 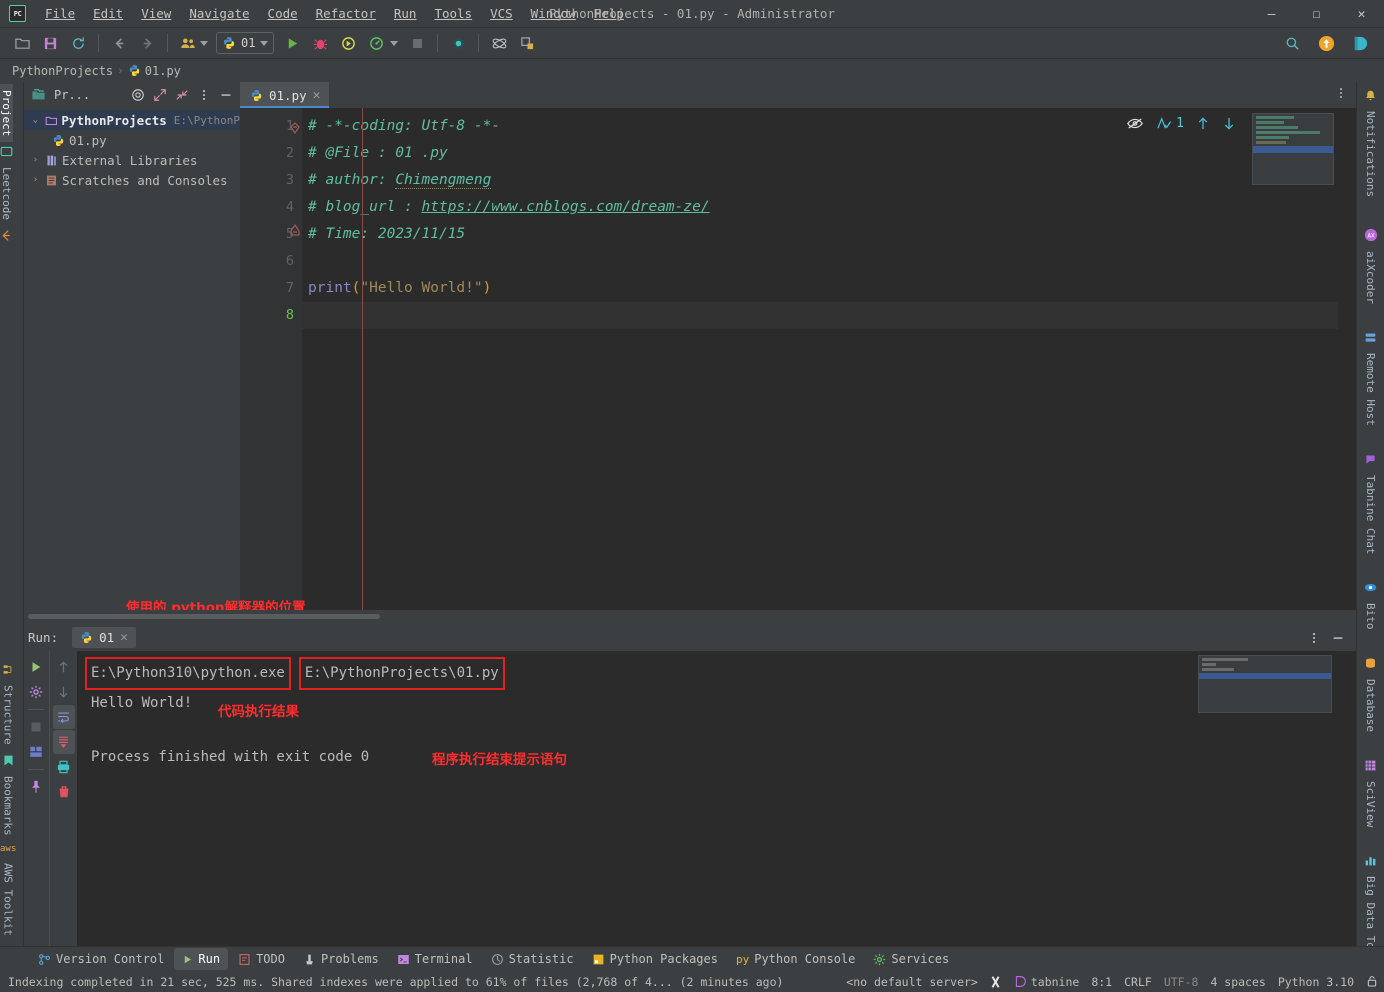 What do you see at coordinates (320, 43) in the screenshot?
I see `debug-button` at bounding box center [320, 43].